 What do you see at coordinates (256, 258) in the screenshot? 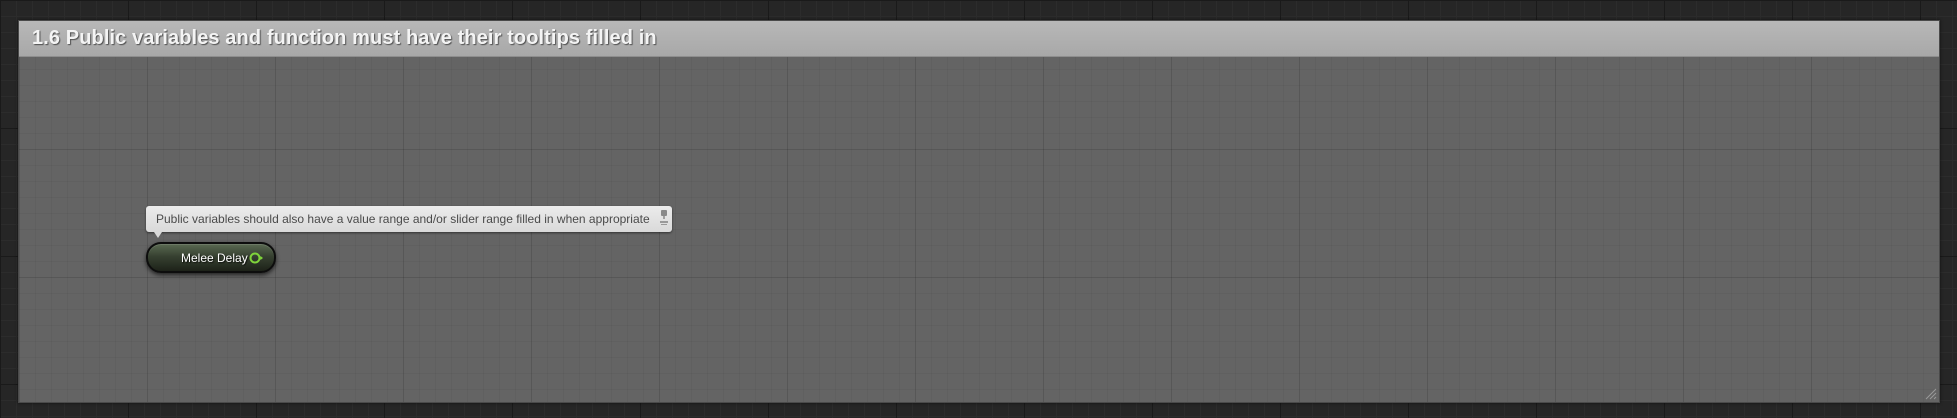
I see `output-pin-icon` at bounding box center [256, 258].